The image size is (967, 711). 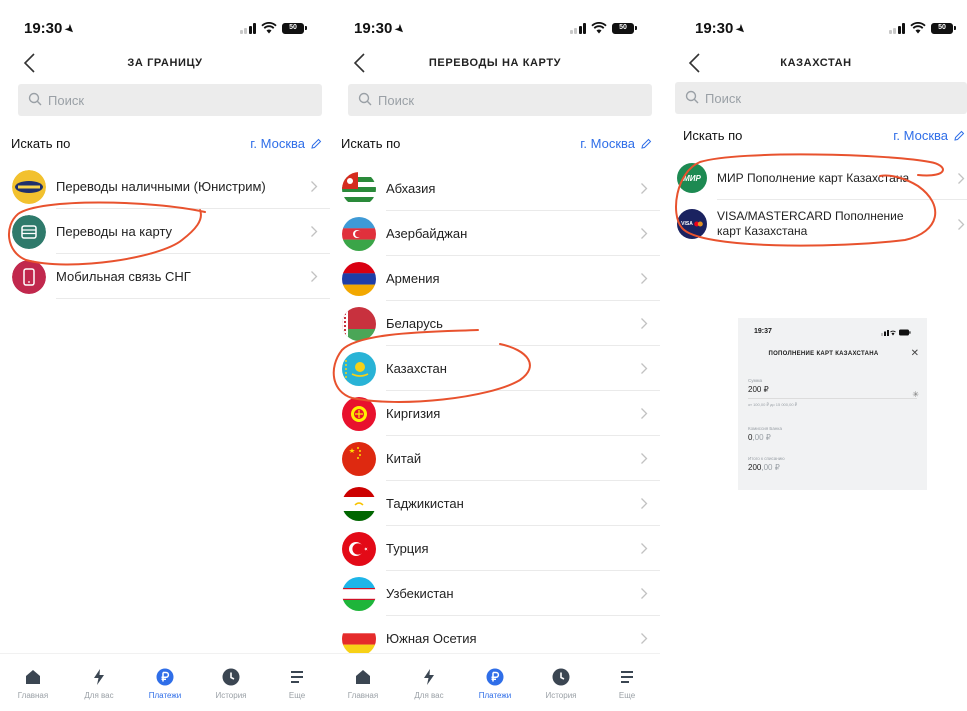 I want to click on list-item-card-transfer: Переводы на карту, so click(x=165, y=231).